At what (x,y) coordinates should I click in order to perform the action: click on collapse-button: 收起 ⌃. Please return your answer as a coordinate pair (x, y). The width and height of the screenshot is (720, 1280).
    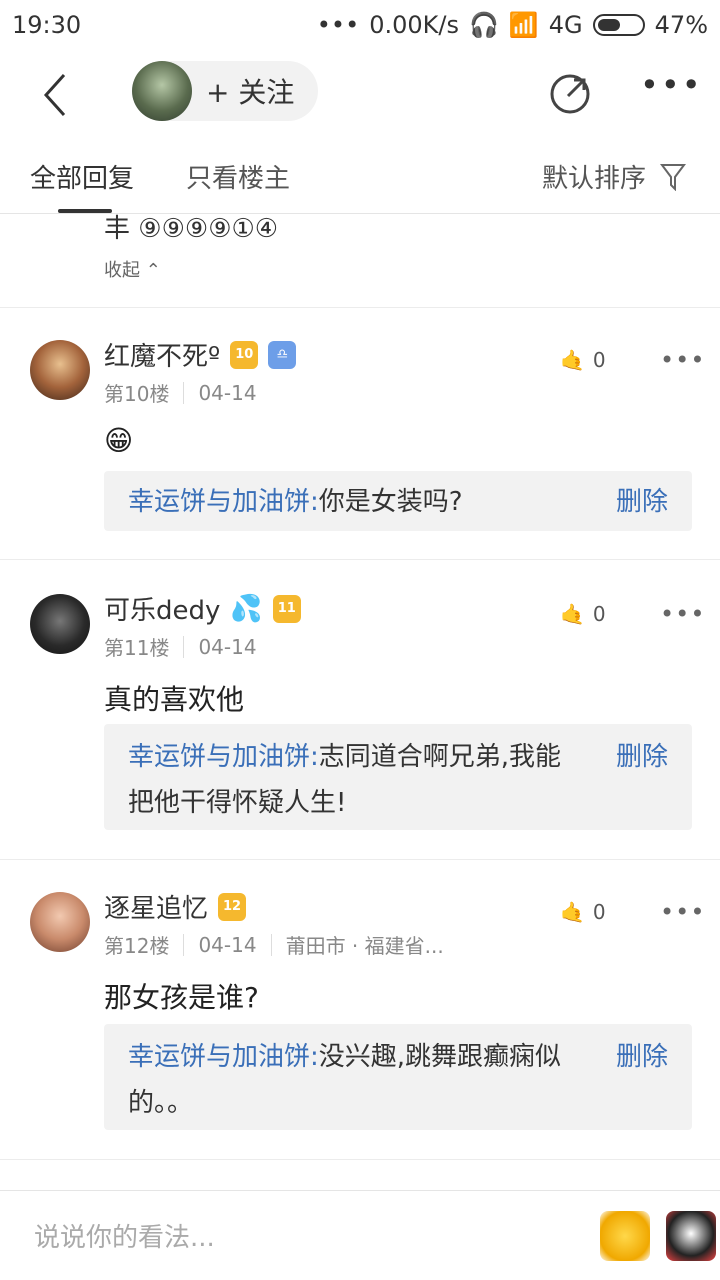
    Looking at the image, I should click on (132, 269).